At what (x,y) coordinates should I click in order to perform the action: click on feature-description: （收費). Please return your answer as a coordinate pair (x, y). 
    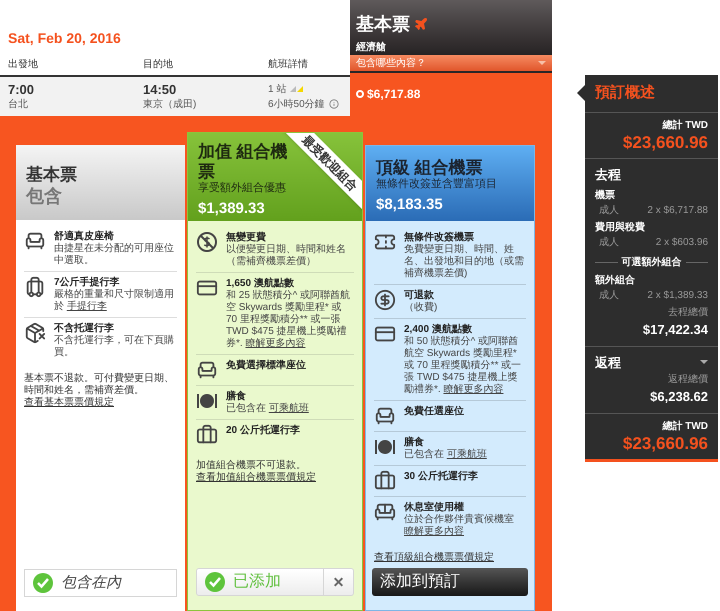
    Looking at the image, I should click on (421, 308).